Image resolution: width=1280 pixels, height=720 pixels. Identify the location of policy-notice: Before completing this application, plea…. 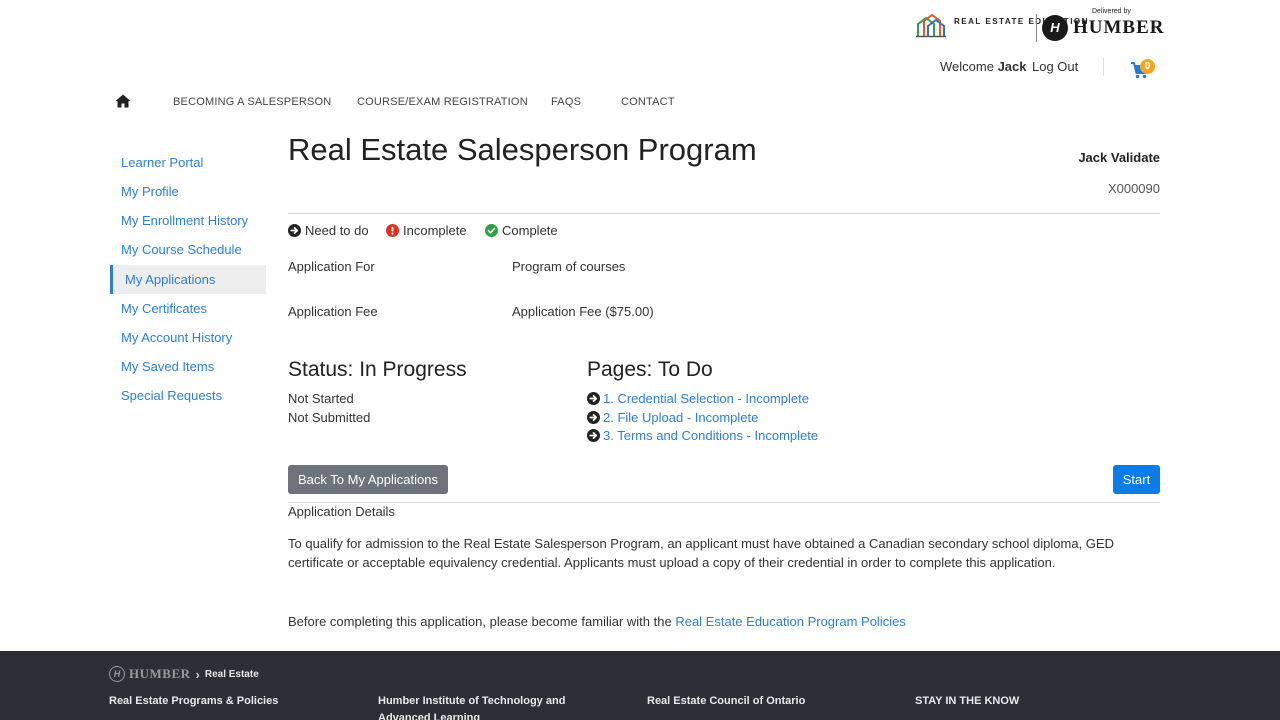
(597, 621).